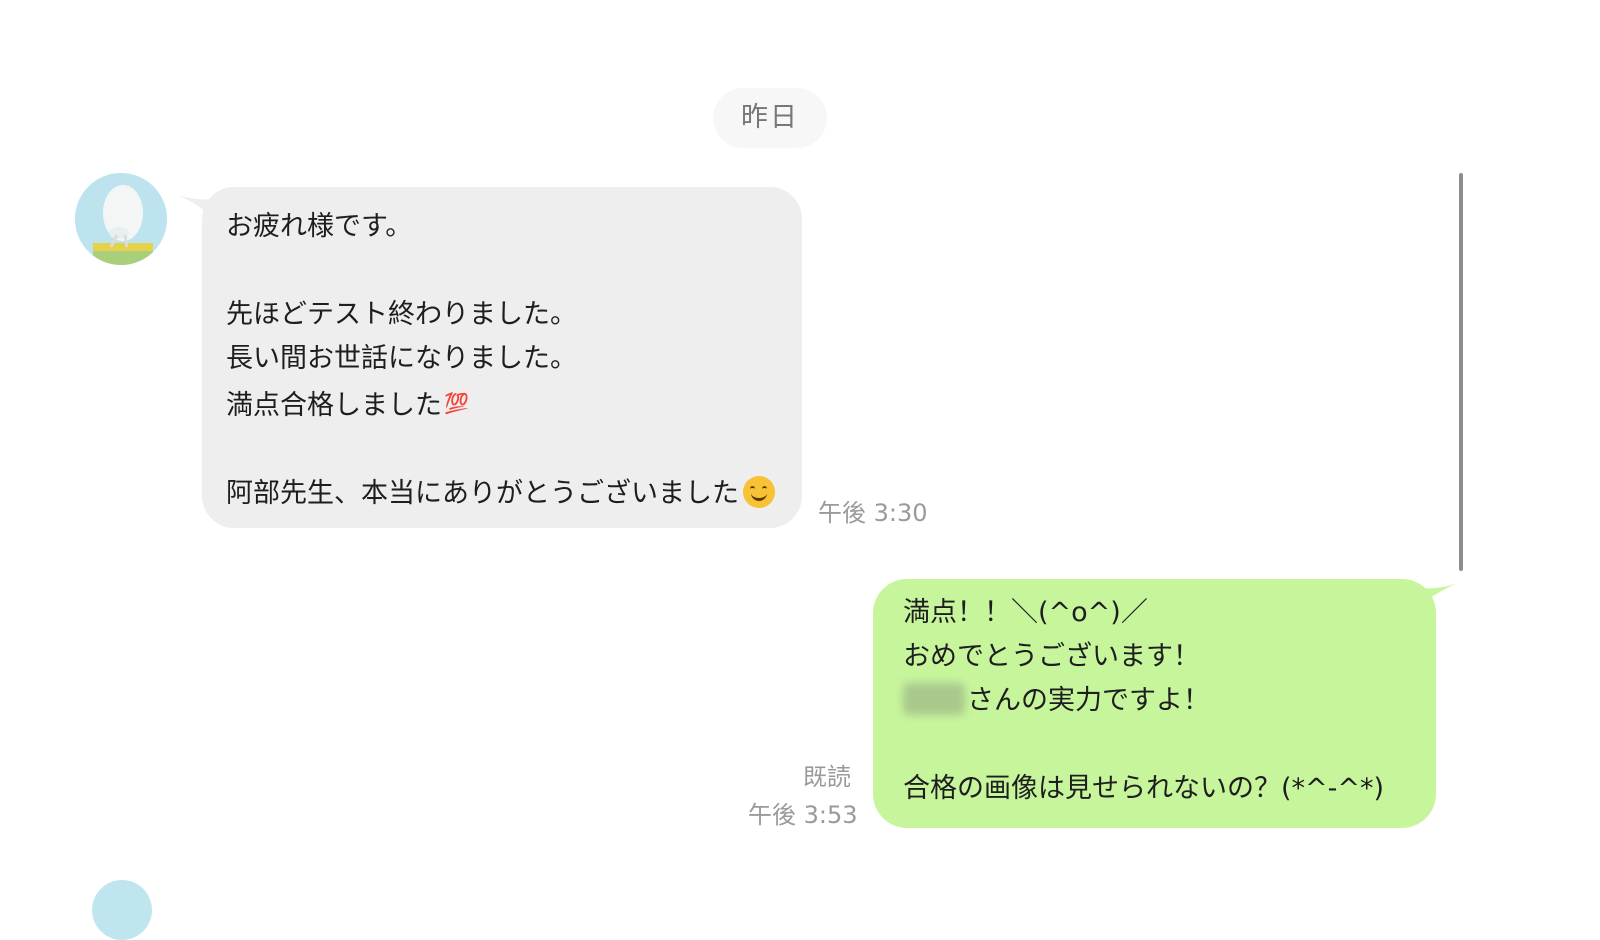 This screenshot has width=1600, height=940. What do you see at coordinates (934, 699) in the screenshot?
I see `blurred-name` at bounding box center [934, 699].